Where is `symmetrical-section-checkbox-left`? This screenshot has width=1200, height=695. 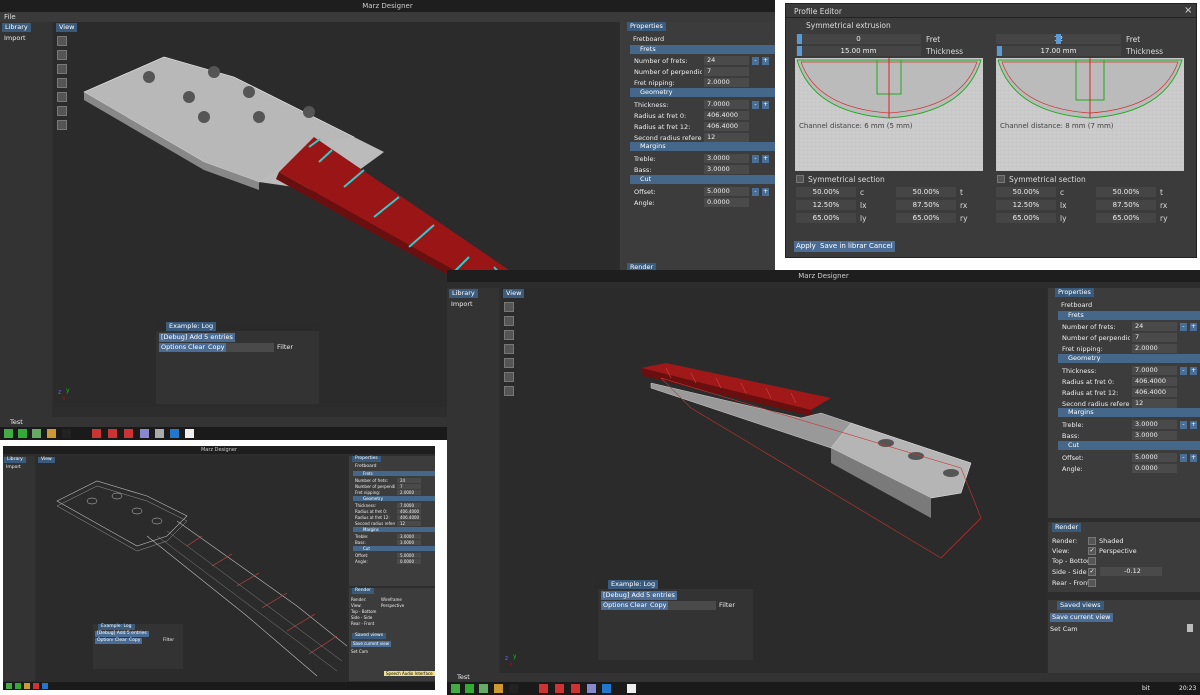 symmetrical-section-checkbox-left is located at coordinates (800, 179).